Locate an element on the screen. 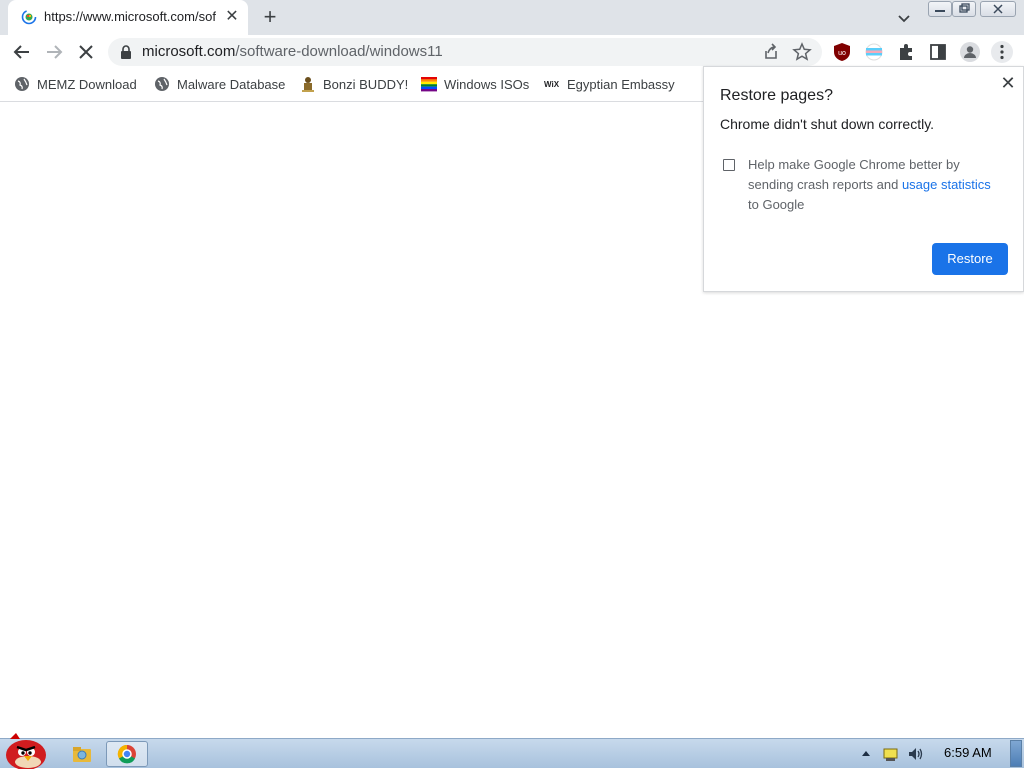 This screenshot has height=772, width=1024. folder-icon is located at coordinates (82, 754).